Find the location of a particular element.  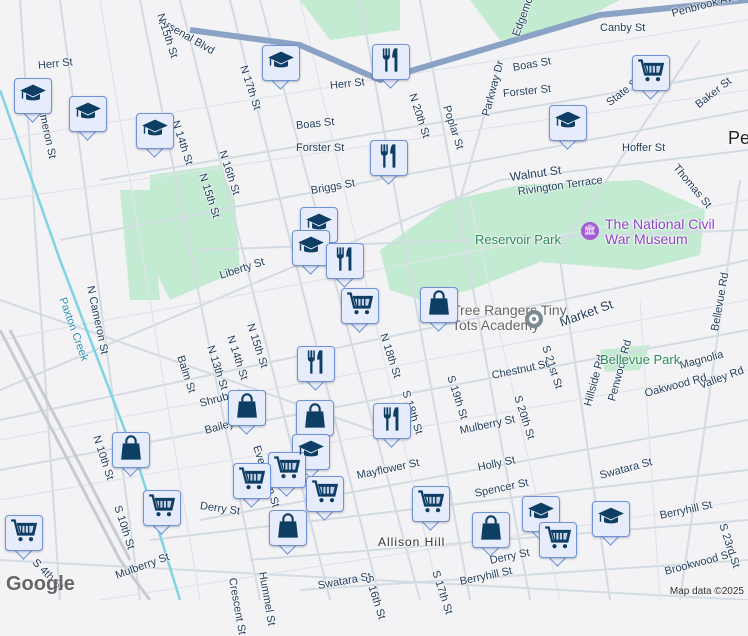

poi-pin-icon is located at coordinates (534, 319).